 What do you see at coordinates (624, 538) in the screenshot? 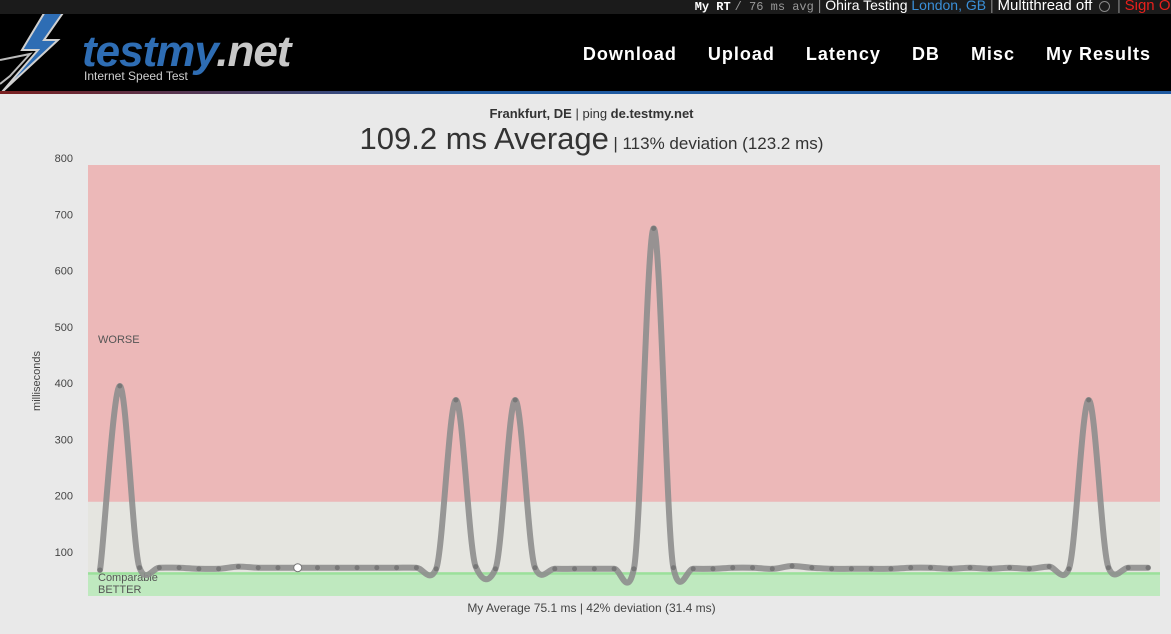
I see `comparable-zone` at bounding box center [624, 538].